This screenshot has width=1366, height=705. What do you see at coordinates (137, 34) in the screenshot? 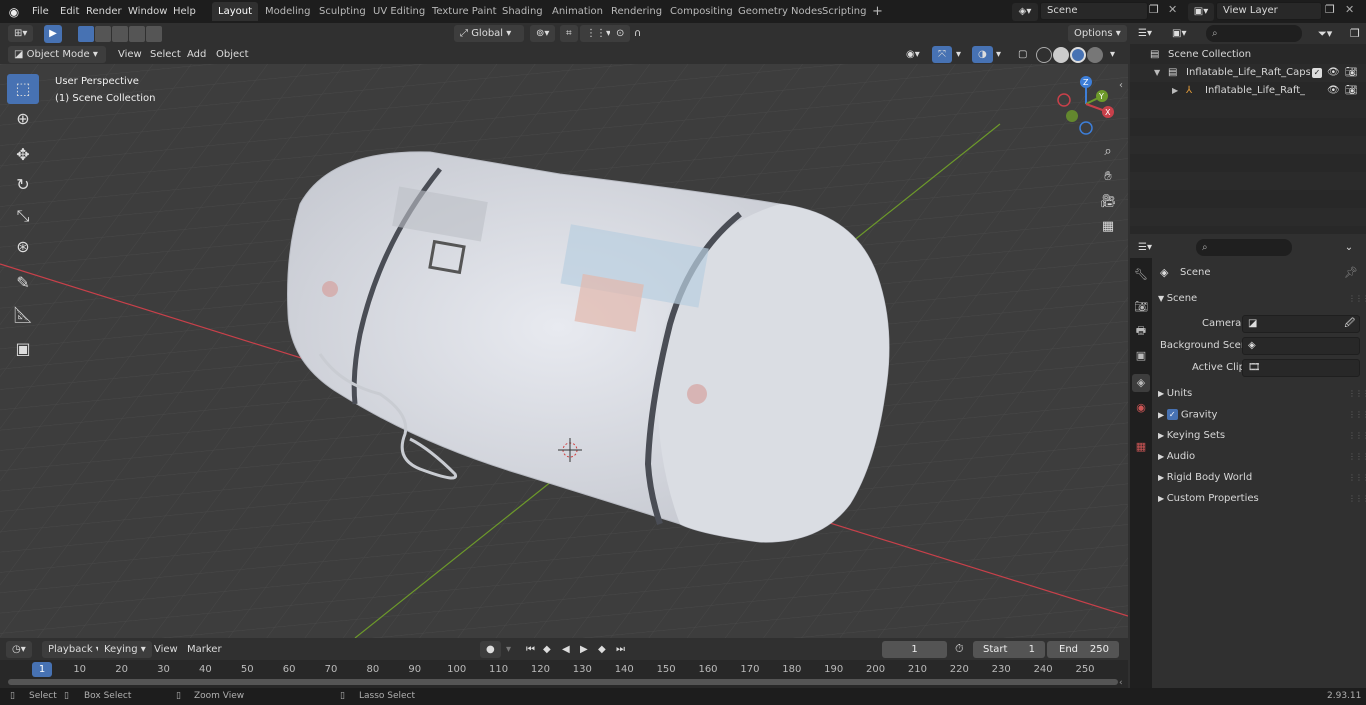
I see `select-mode-invert-icon` at bounding box center [137, 34].